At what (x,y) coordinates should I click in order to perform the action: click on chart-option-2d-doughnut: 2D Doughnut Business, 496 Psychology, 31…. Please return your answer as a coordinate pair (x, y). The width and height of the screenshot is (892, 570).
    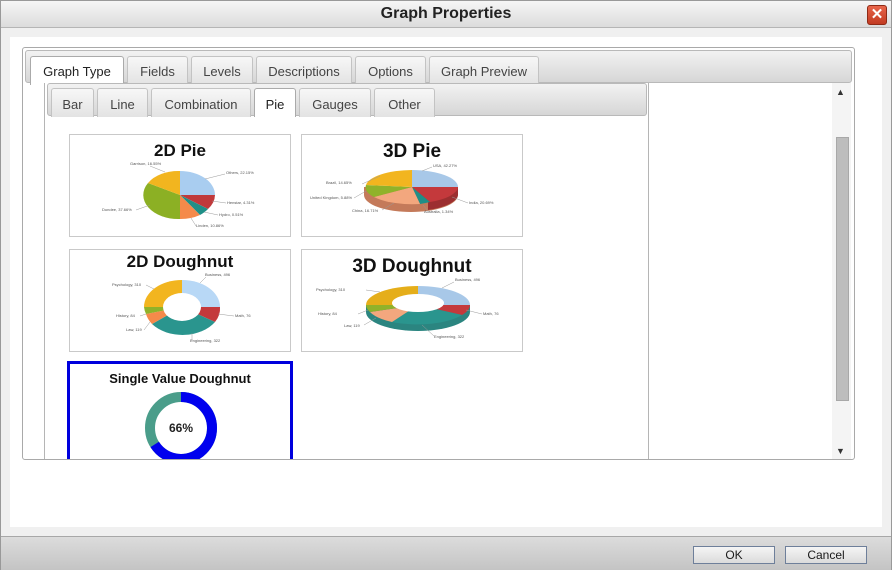
    Looking at the image, I should click on (180, 300).